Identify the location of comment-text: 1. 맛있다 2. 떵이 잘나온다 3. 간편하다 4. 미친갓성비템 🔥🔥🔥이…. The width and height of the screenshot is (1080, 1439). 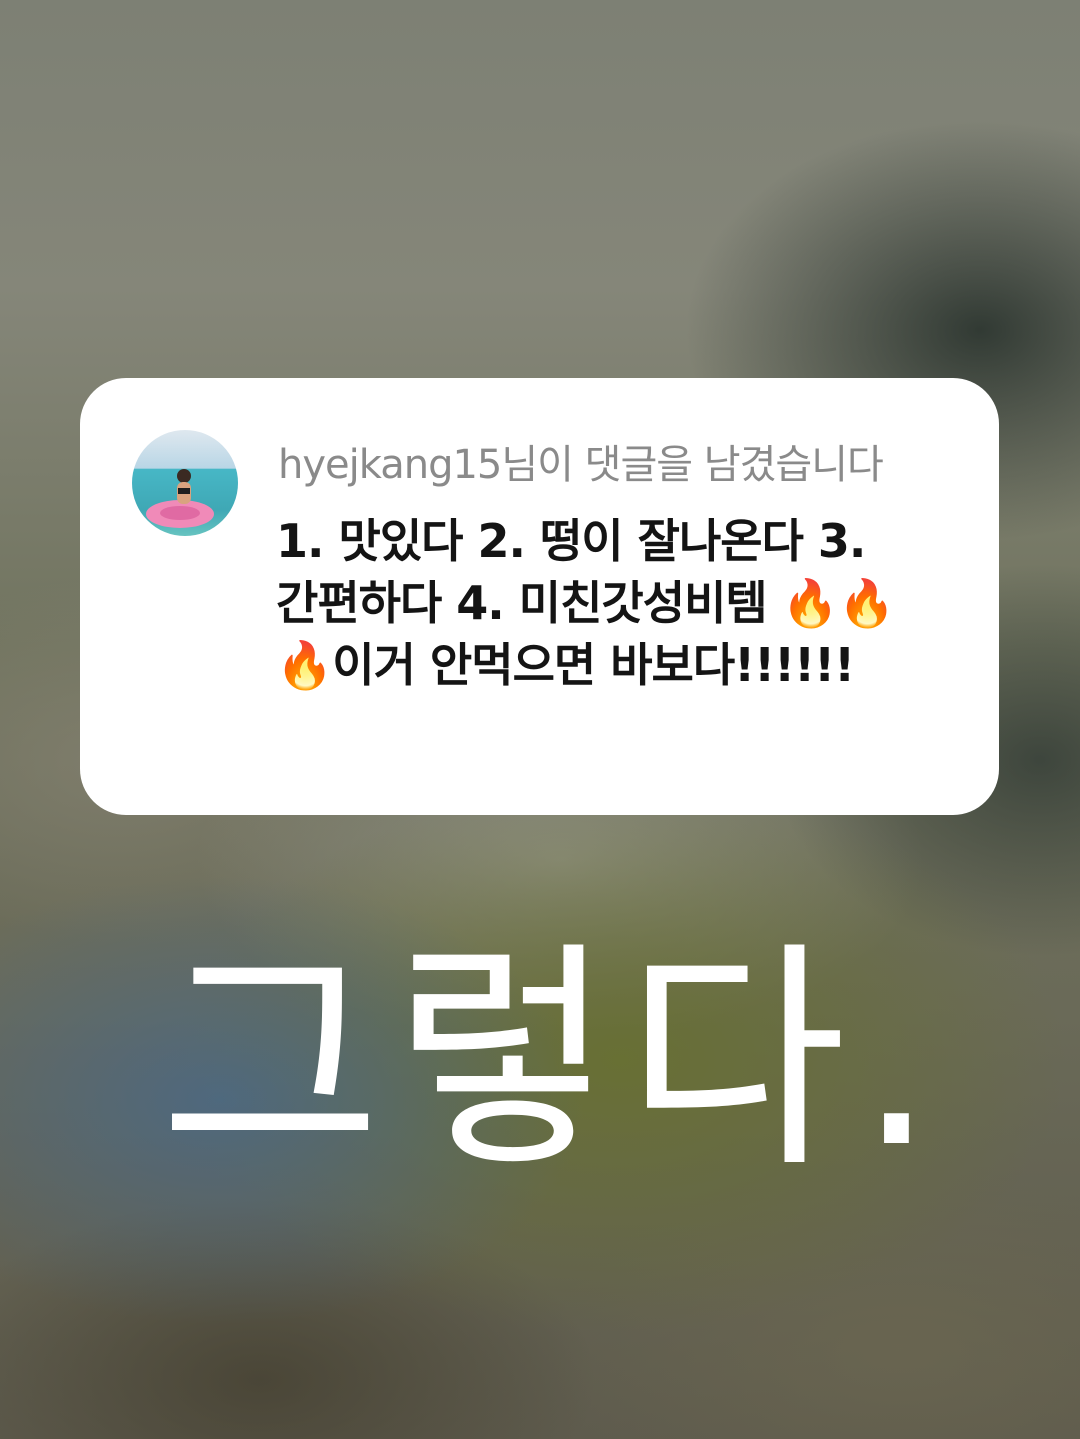
(585, 603).